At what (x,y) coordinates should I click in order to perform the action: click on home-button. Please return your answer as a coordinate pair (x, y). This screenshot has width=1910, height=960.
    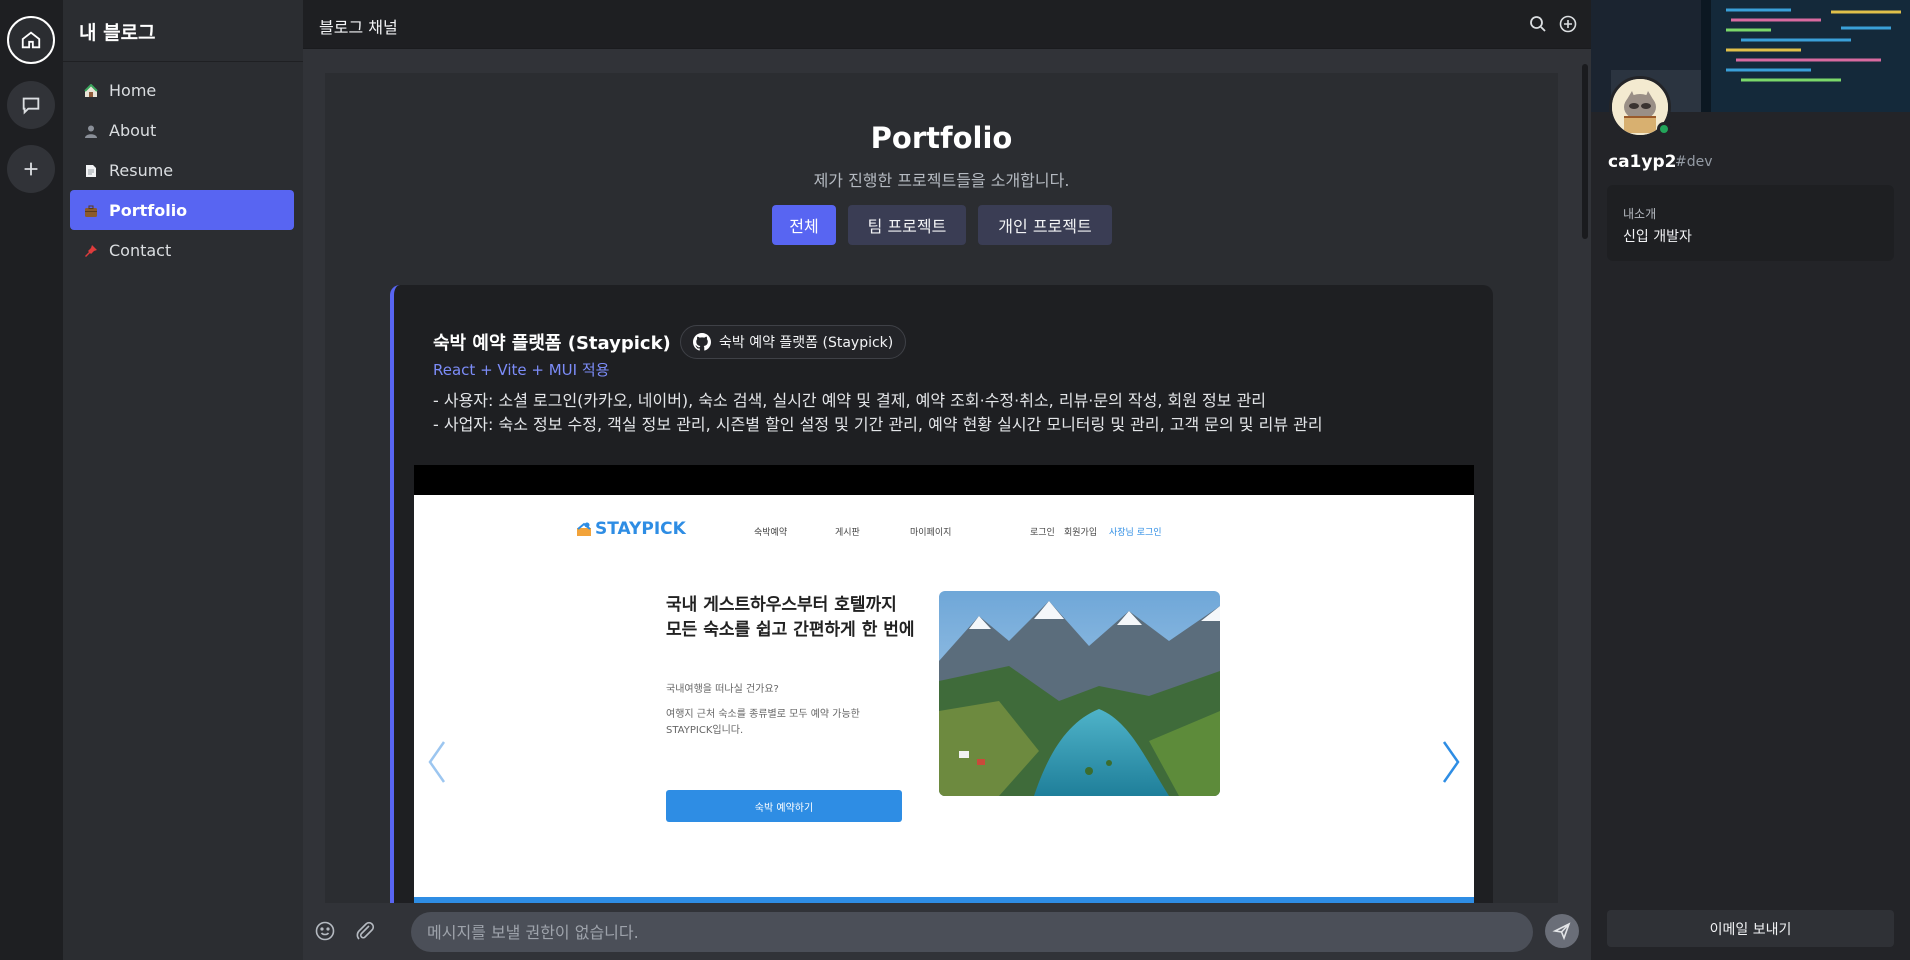
    Looking at the image, I should click on (31, 40).